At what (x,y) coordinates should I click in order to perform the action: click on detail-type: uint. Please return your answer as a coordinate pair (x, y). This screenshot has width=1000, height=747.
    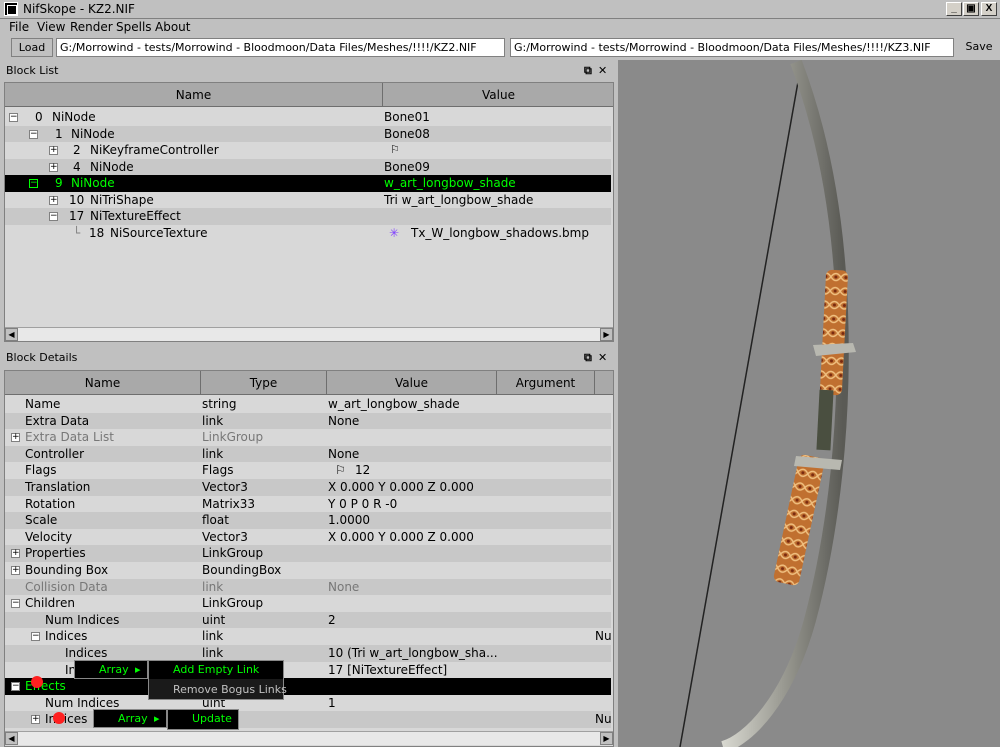
    Looking at the image, I should click on (214, 619).